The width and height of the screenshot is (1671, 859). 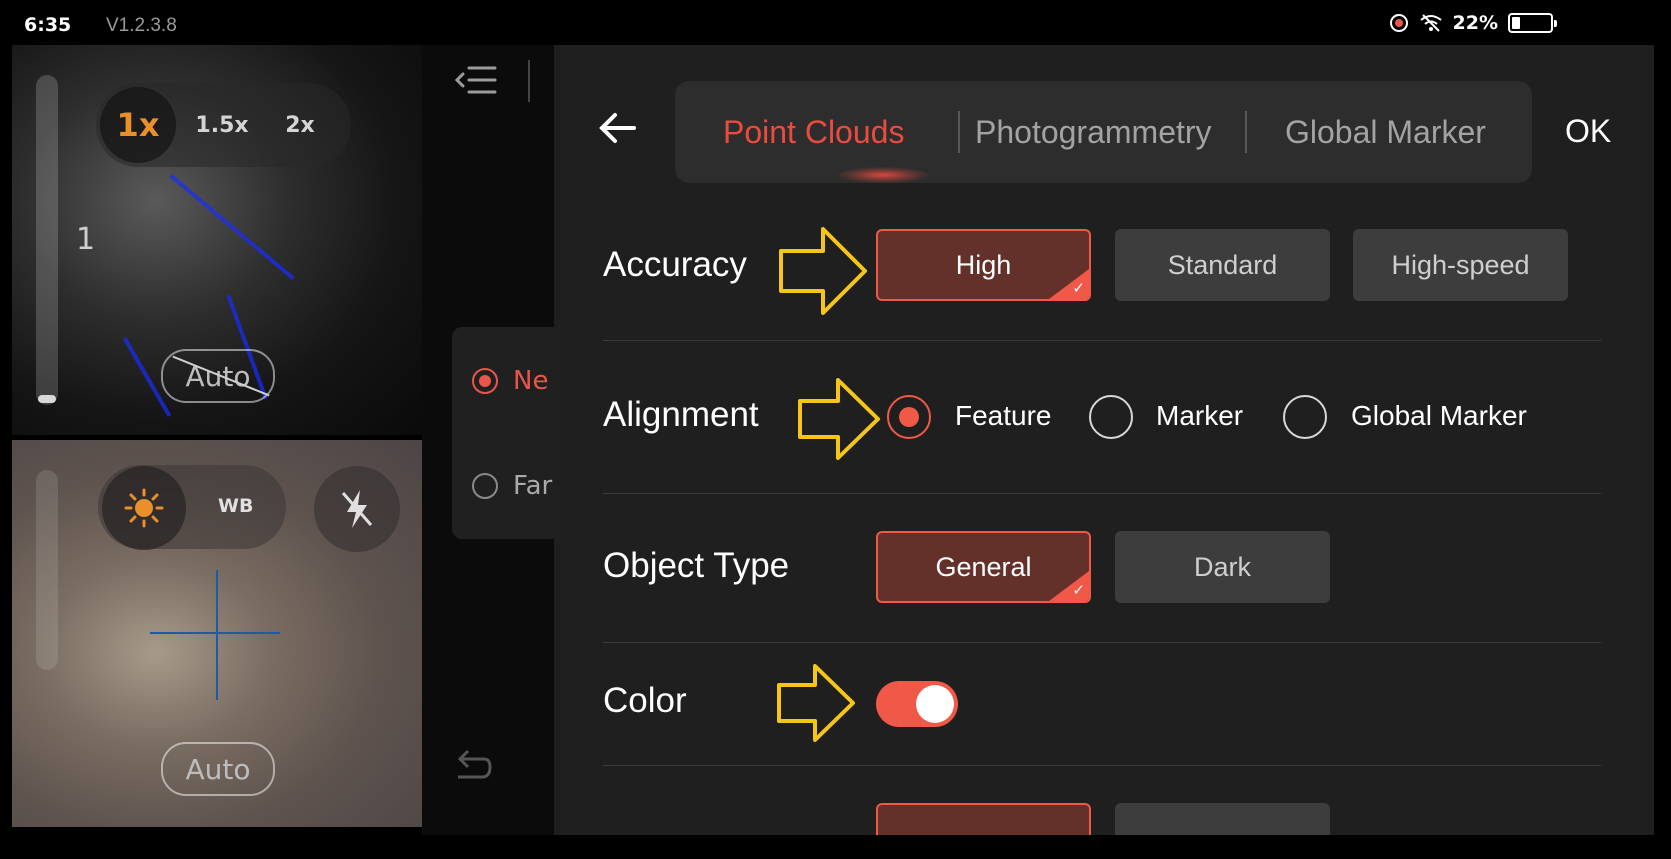 I want to click on accuracy-label: Accuracy, so click(x=675, y=264).